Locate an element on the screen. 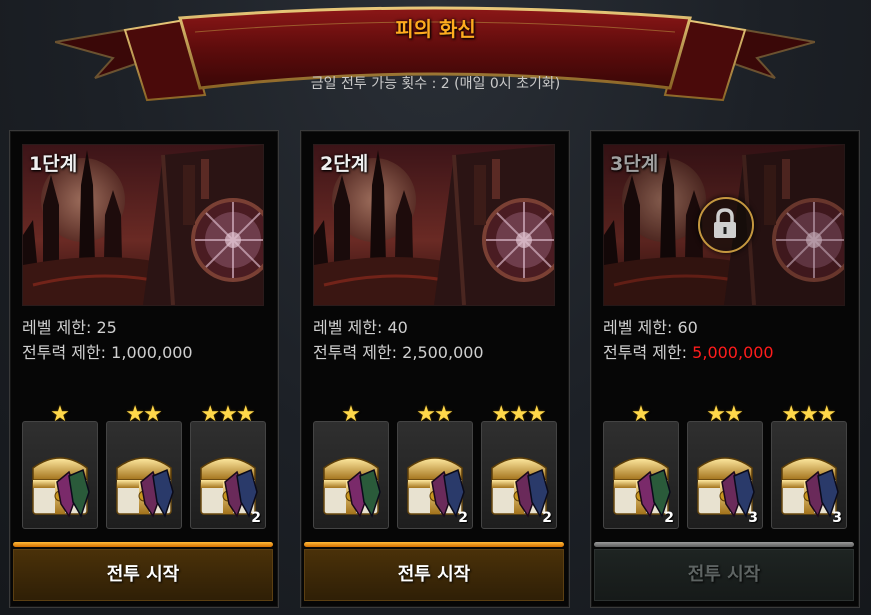 The image size is (871, 615). daily-attempts-text: 금일 전투 가능 횟수 : 2 (매일 0시 초기화) is located at coordinates (435, 84).